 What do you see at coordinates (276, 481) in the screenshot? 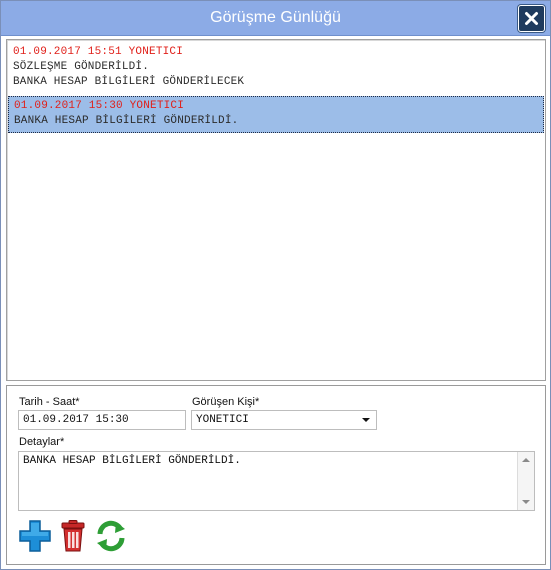
I see `details-textarea: BANKA HESAP BİLGİLERİ GÖNDERİLDİ.` at bounding box center [276, 481].